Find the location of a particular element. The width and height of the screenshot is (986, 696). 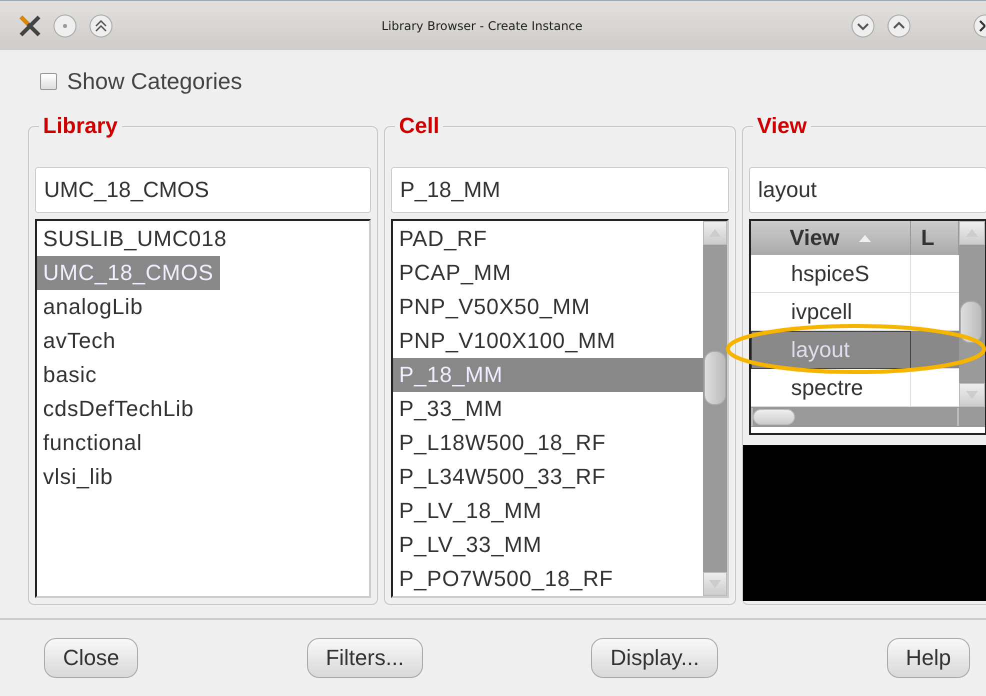

list-item: functional is located at coordinates (92, 443).